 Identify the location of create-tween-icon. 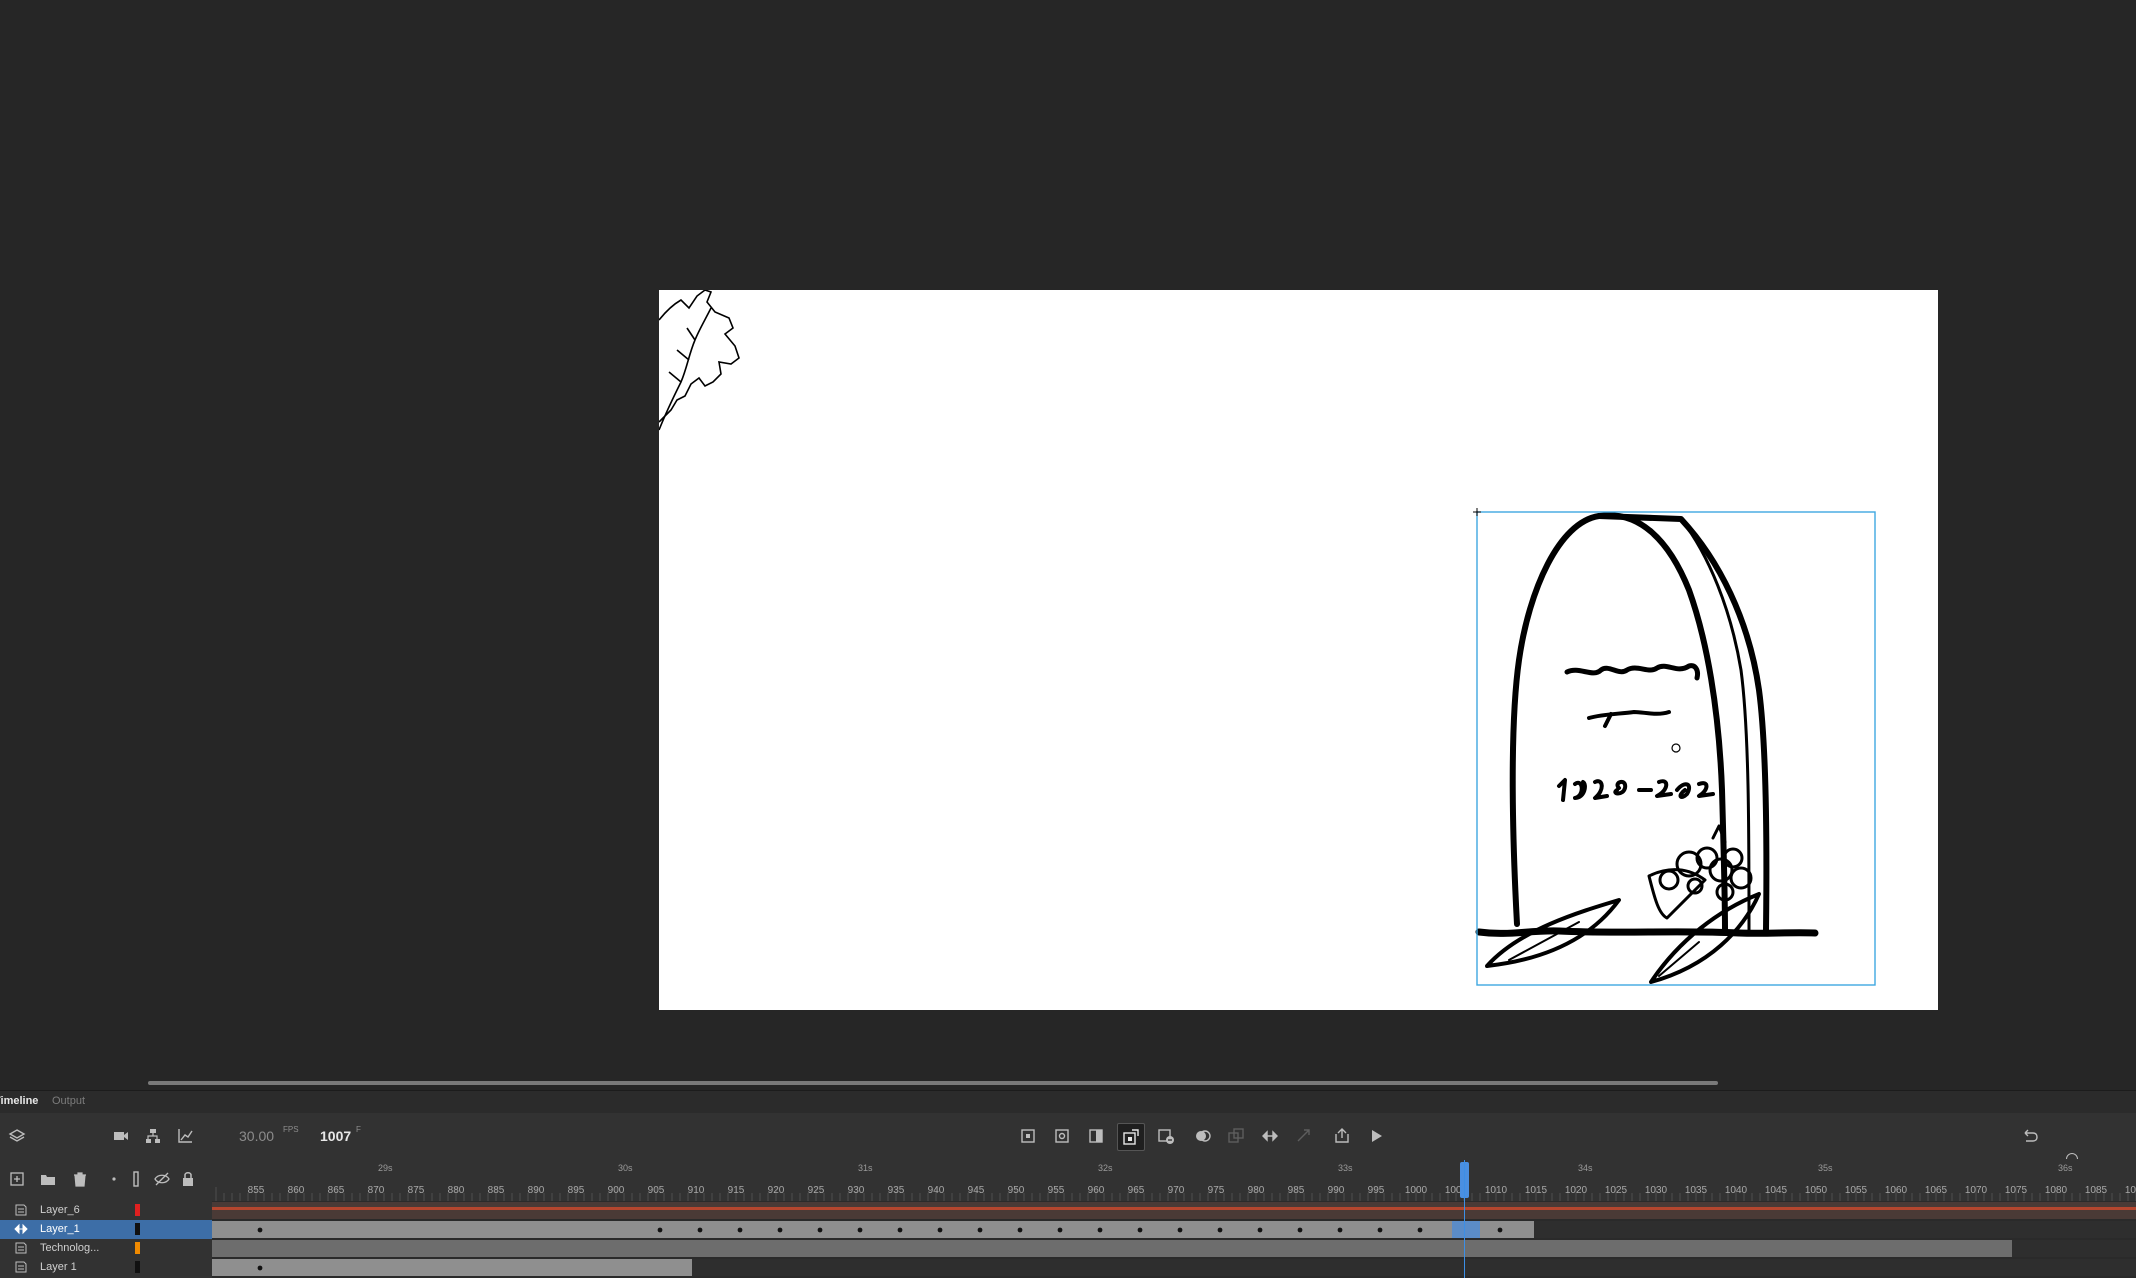
(1270, 1136).